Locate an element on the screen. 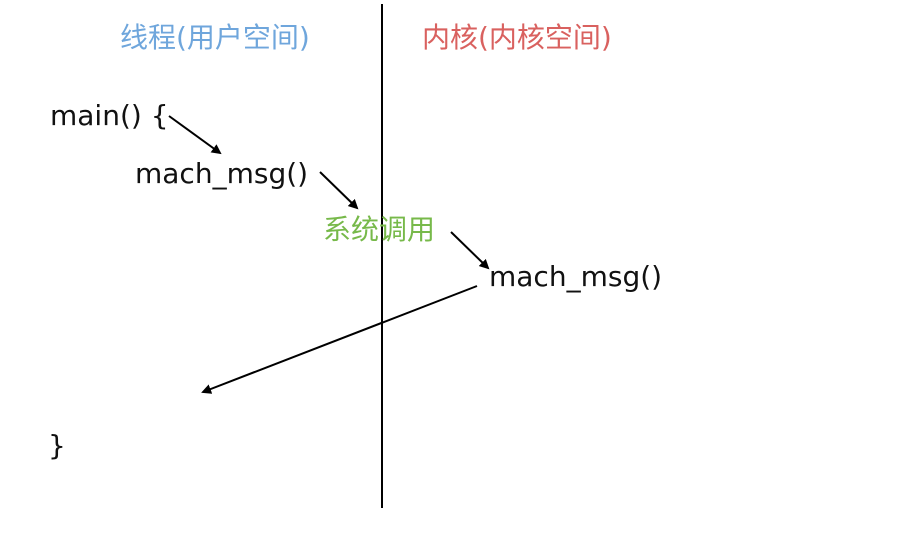  main-function-close: } is located at coordinates (57, 445).